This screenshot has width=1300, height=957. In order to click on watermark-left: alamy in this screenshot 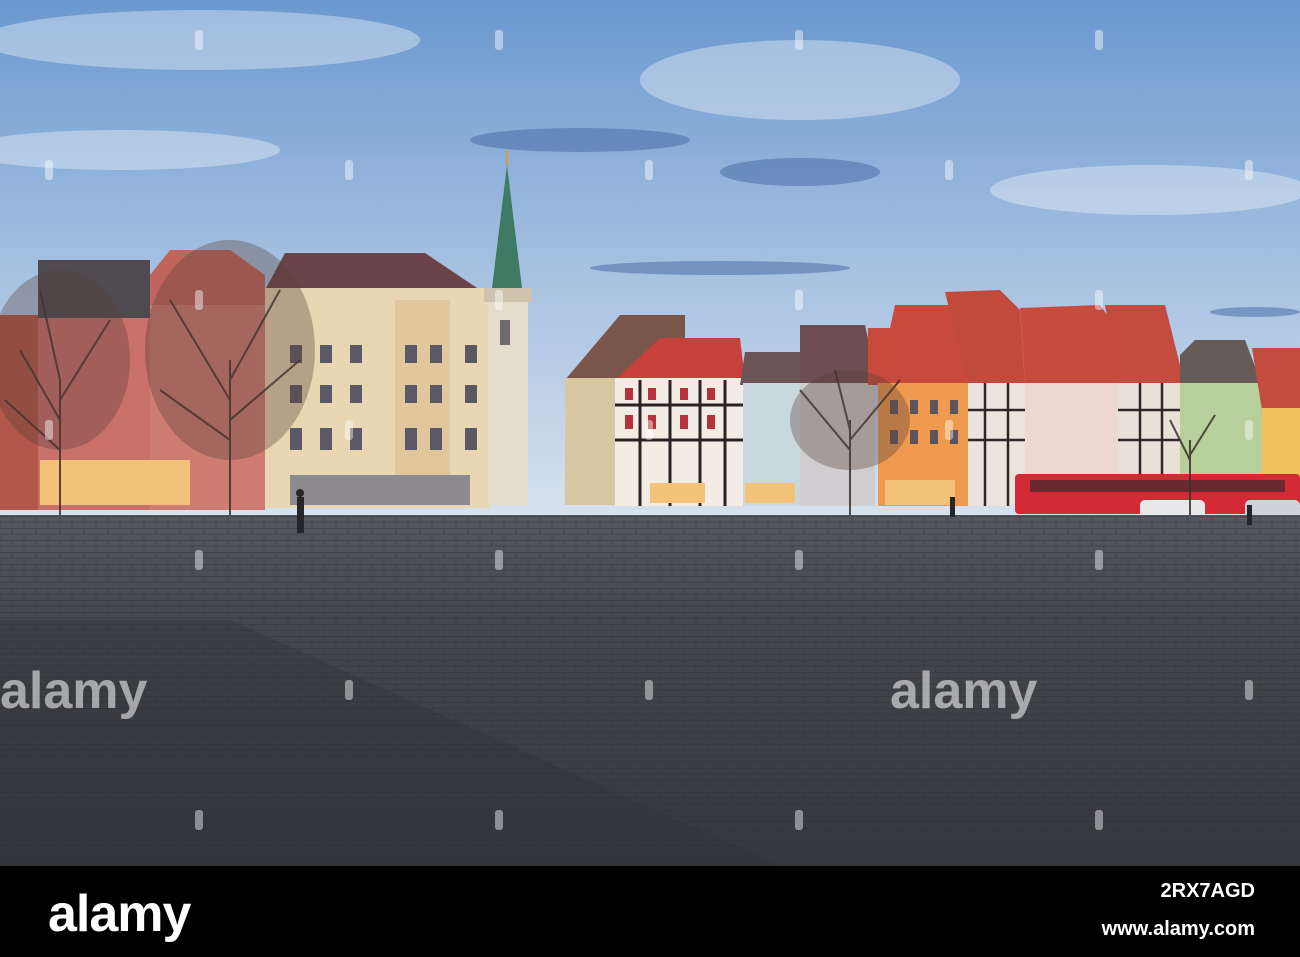, I will do `click(74, 691)`.